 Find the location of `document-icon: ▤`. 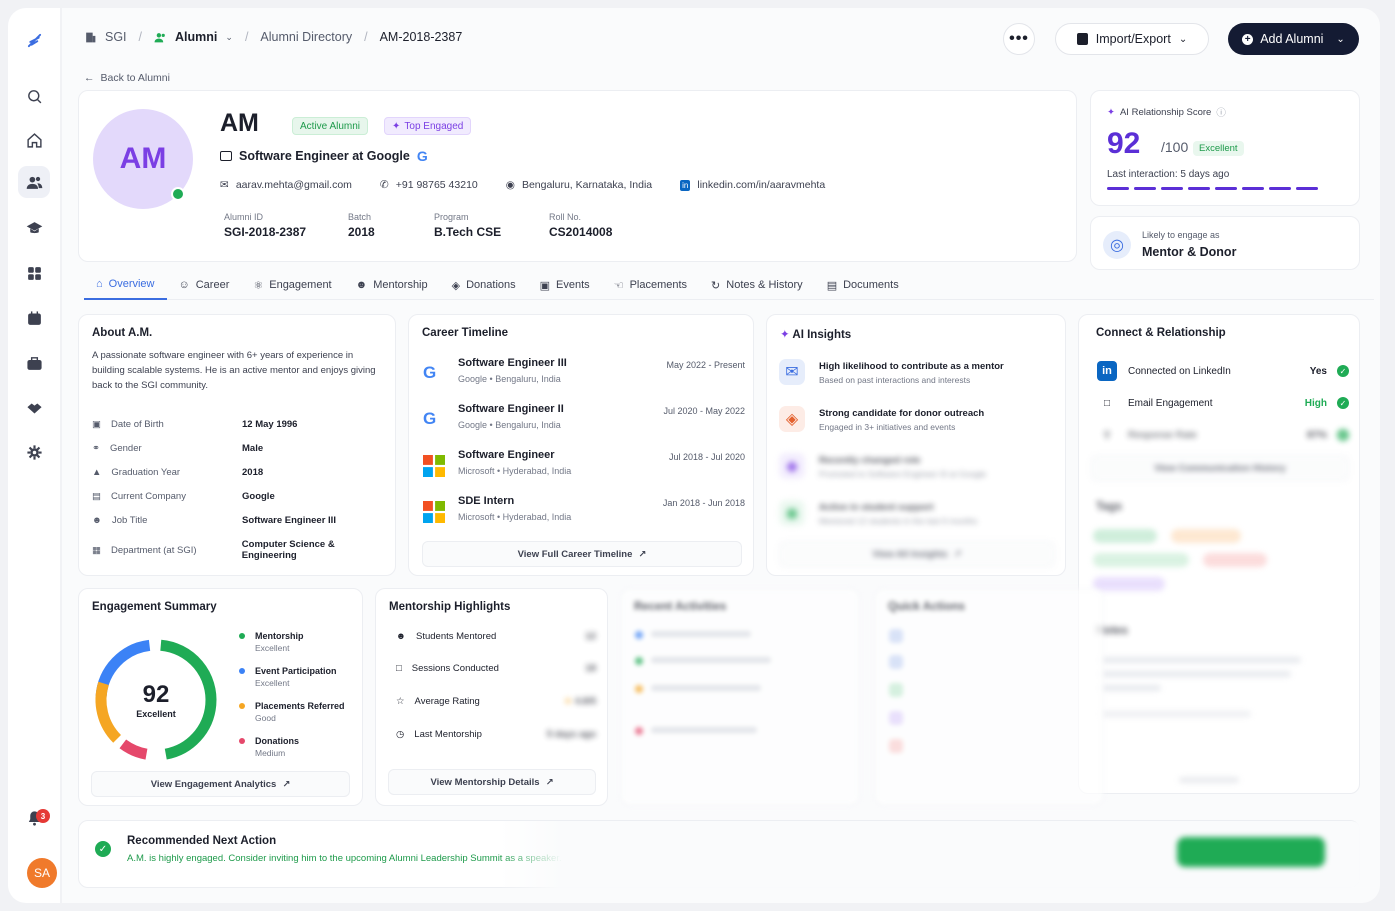

document-icon: ▤ is located at coordinates (832, 285).